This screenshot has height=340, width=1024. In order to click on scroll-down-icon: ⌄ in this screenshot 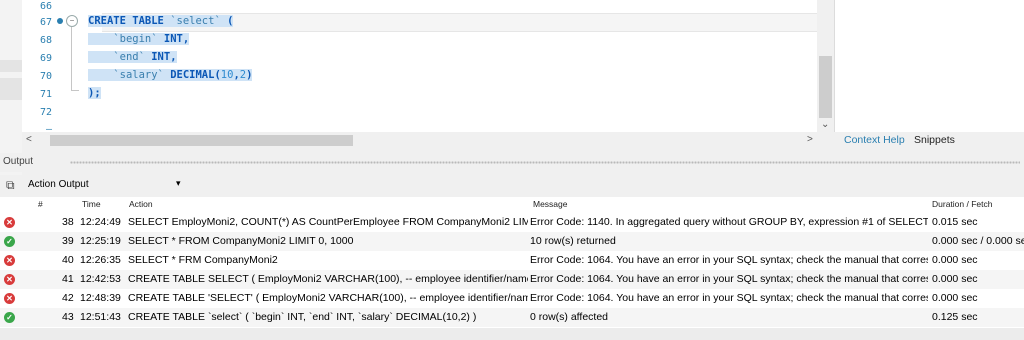, I will do `click(825, 124)`.